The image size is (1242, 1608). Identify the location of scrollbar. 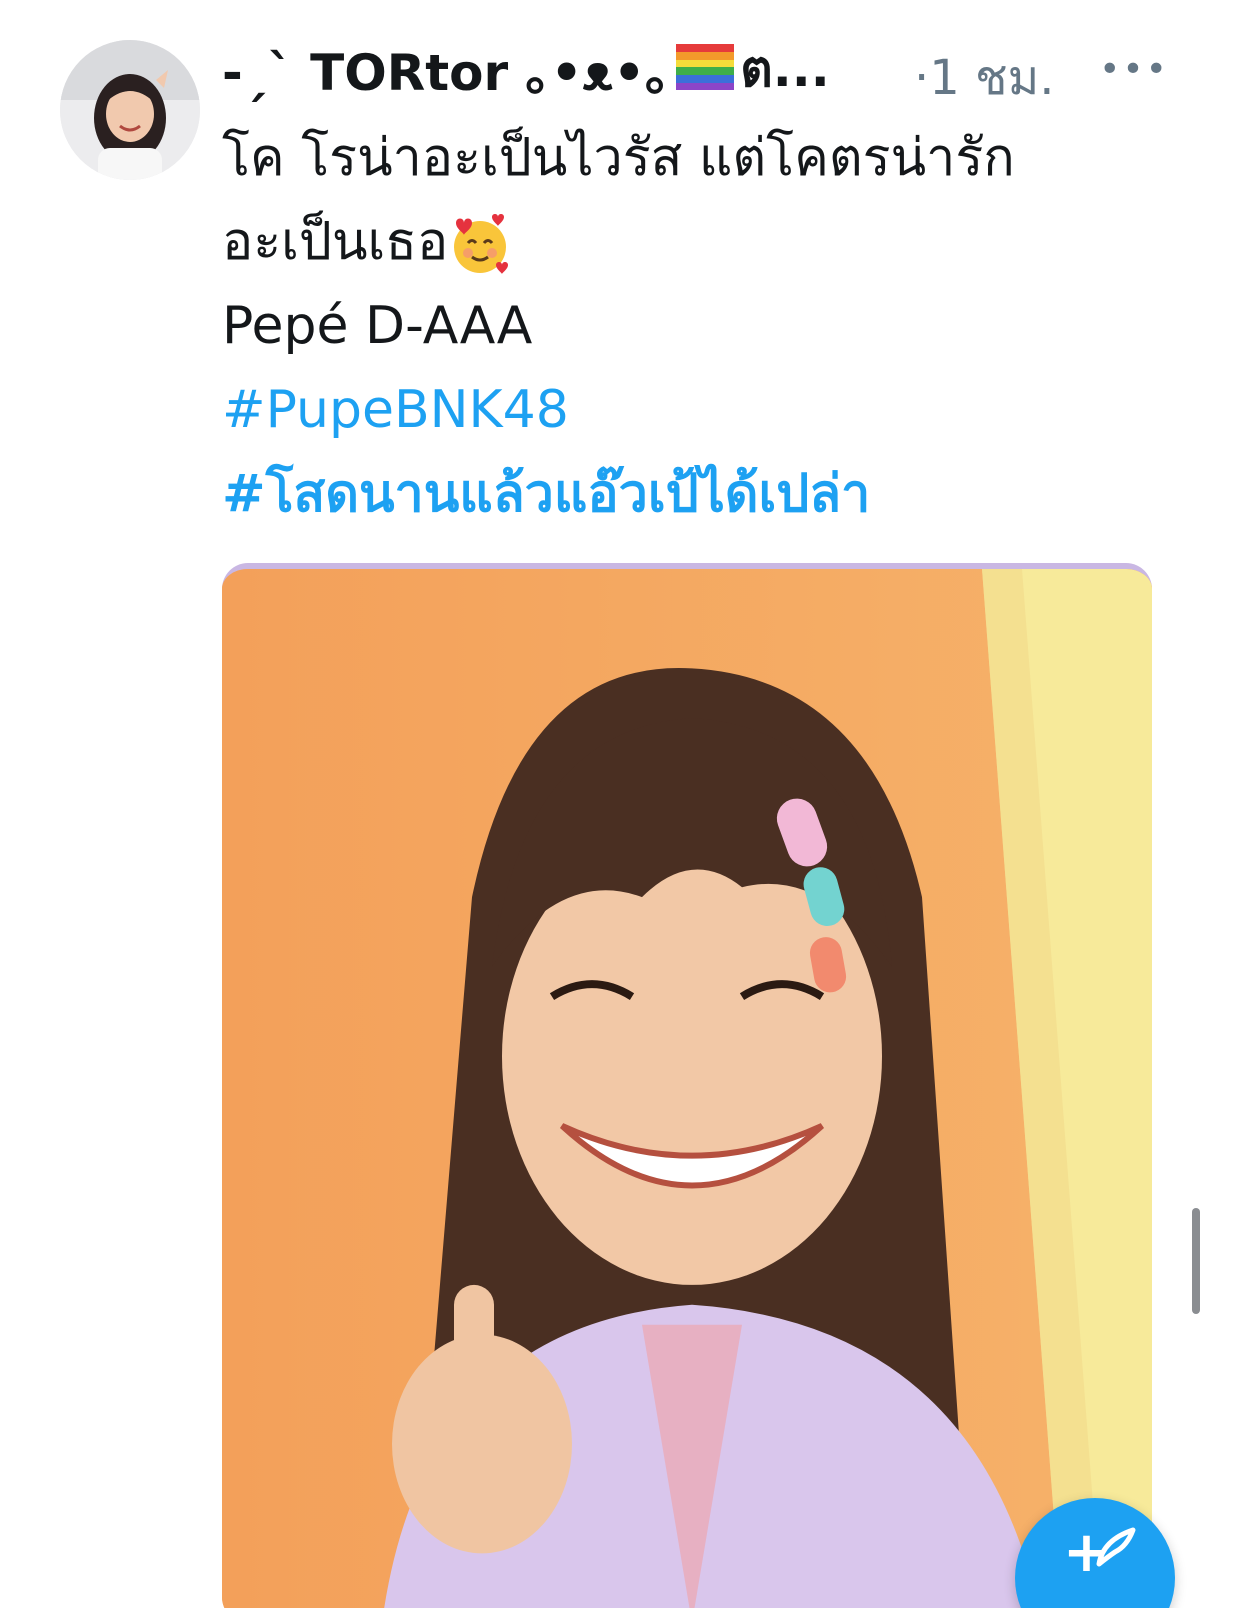
(1196, 1261).